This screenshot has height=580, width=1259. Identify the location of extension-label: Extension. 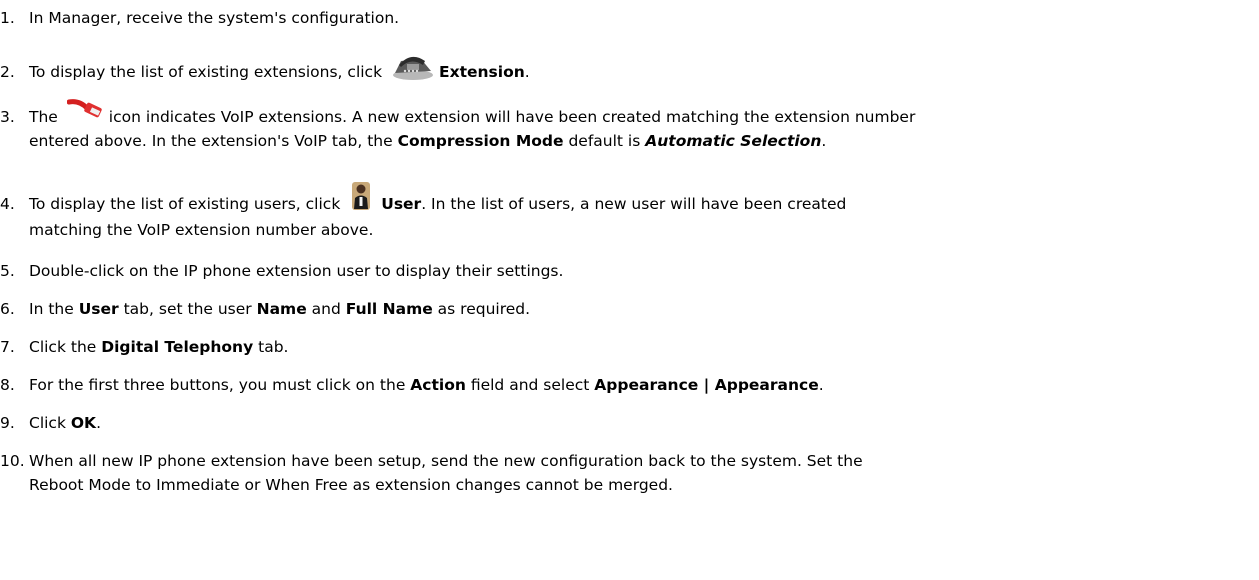
(482, 72).